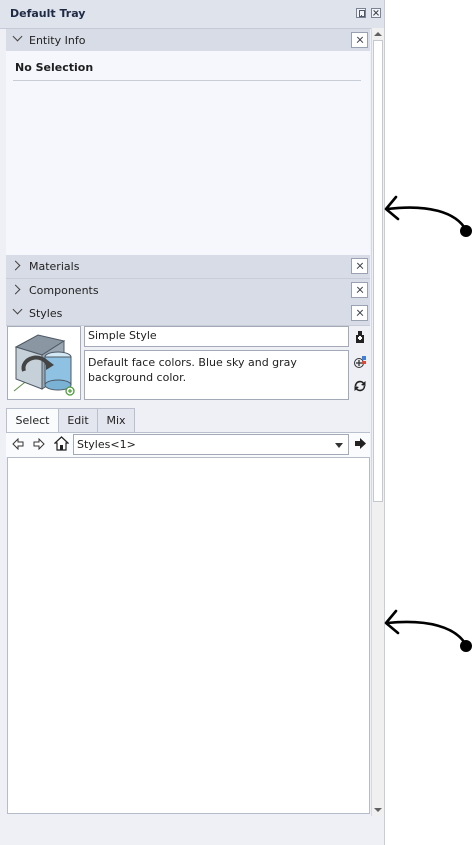 Image resolution: width=474 pixels, height=845 pixels. I want to click on scroll-thumb, so click(378, 271).